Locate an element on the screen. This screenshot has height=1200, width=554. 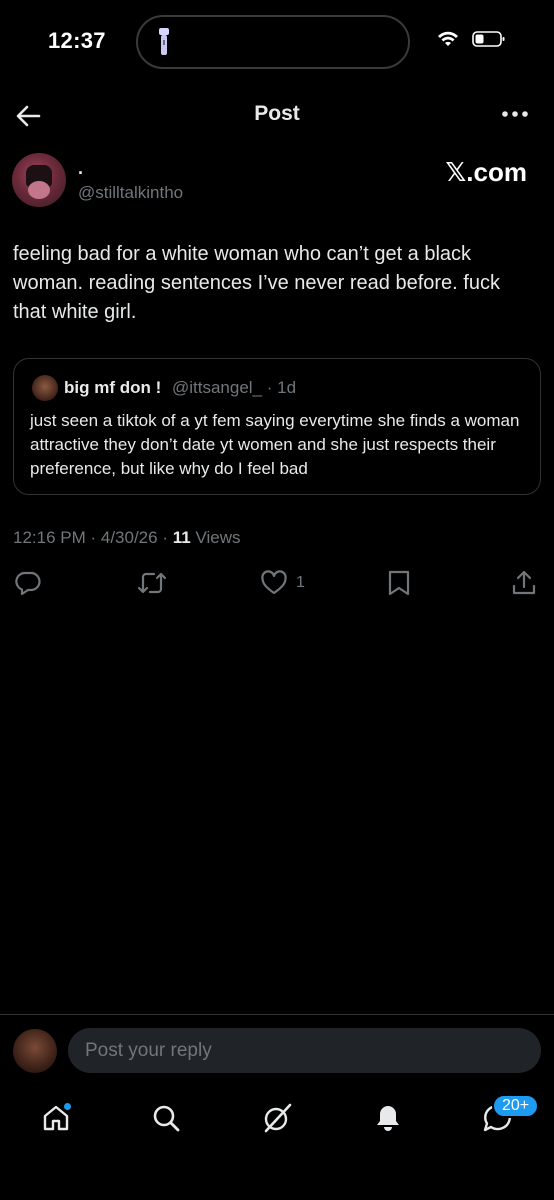
bookmark-button is located at coordinates (399, 583).